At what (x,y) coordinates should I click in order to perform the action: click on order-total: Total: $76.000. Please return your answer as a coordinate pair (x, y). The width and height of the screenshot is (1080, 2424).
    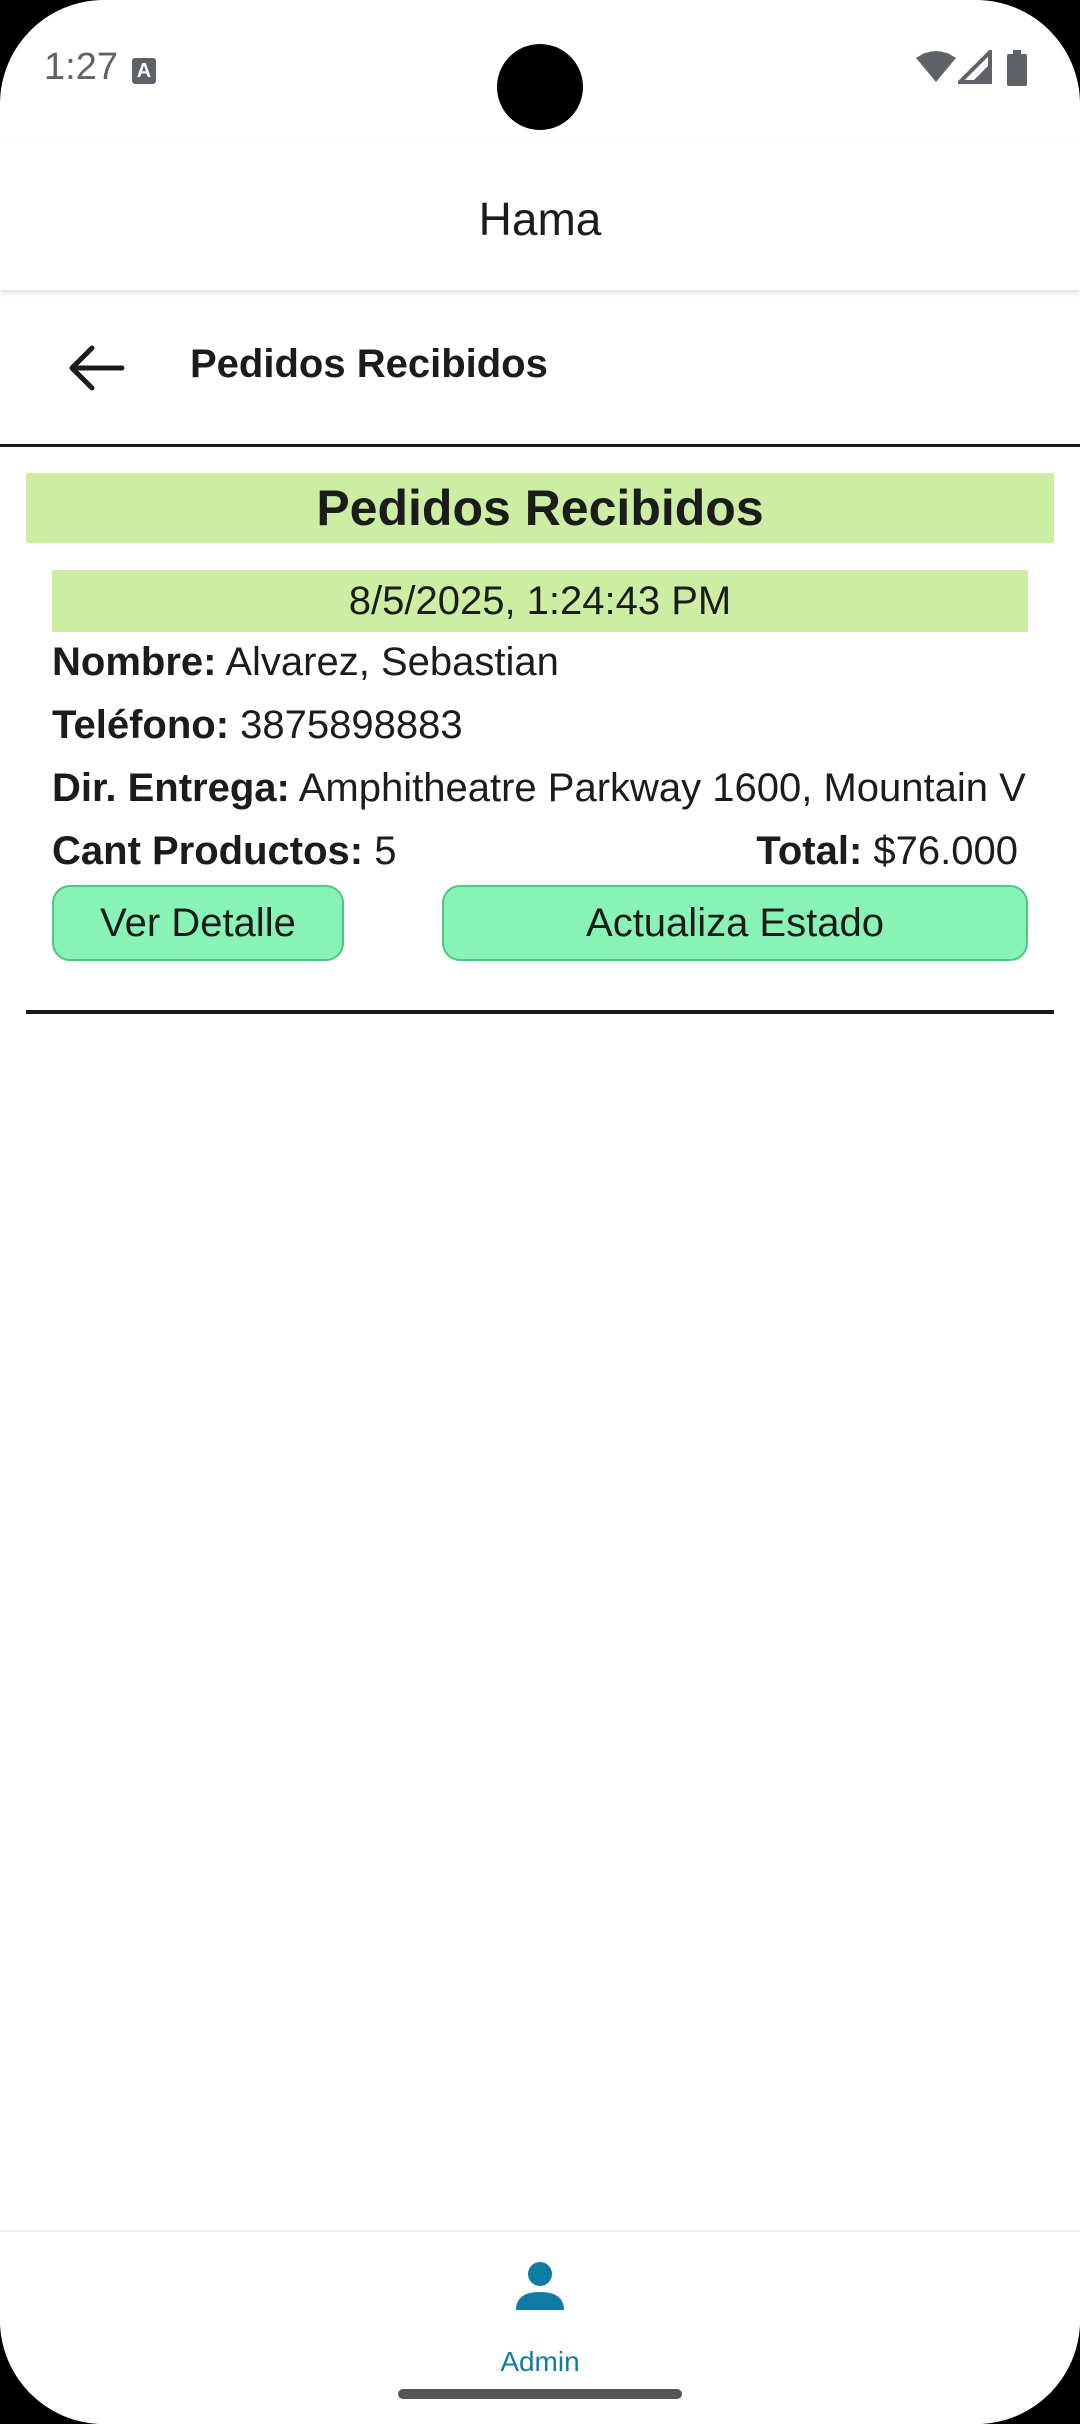
    Looking at the image, I should click on (887, 851).